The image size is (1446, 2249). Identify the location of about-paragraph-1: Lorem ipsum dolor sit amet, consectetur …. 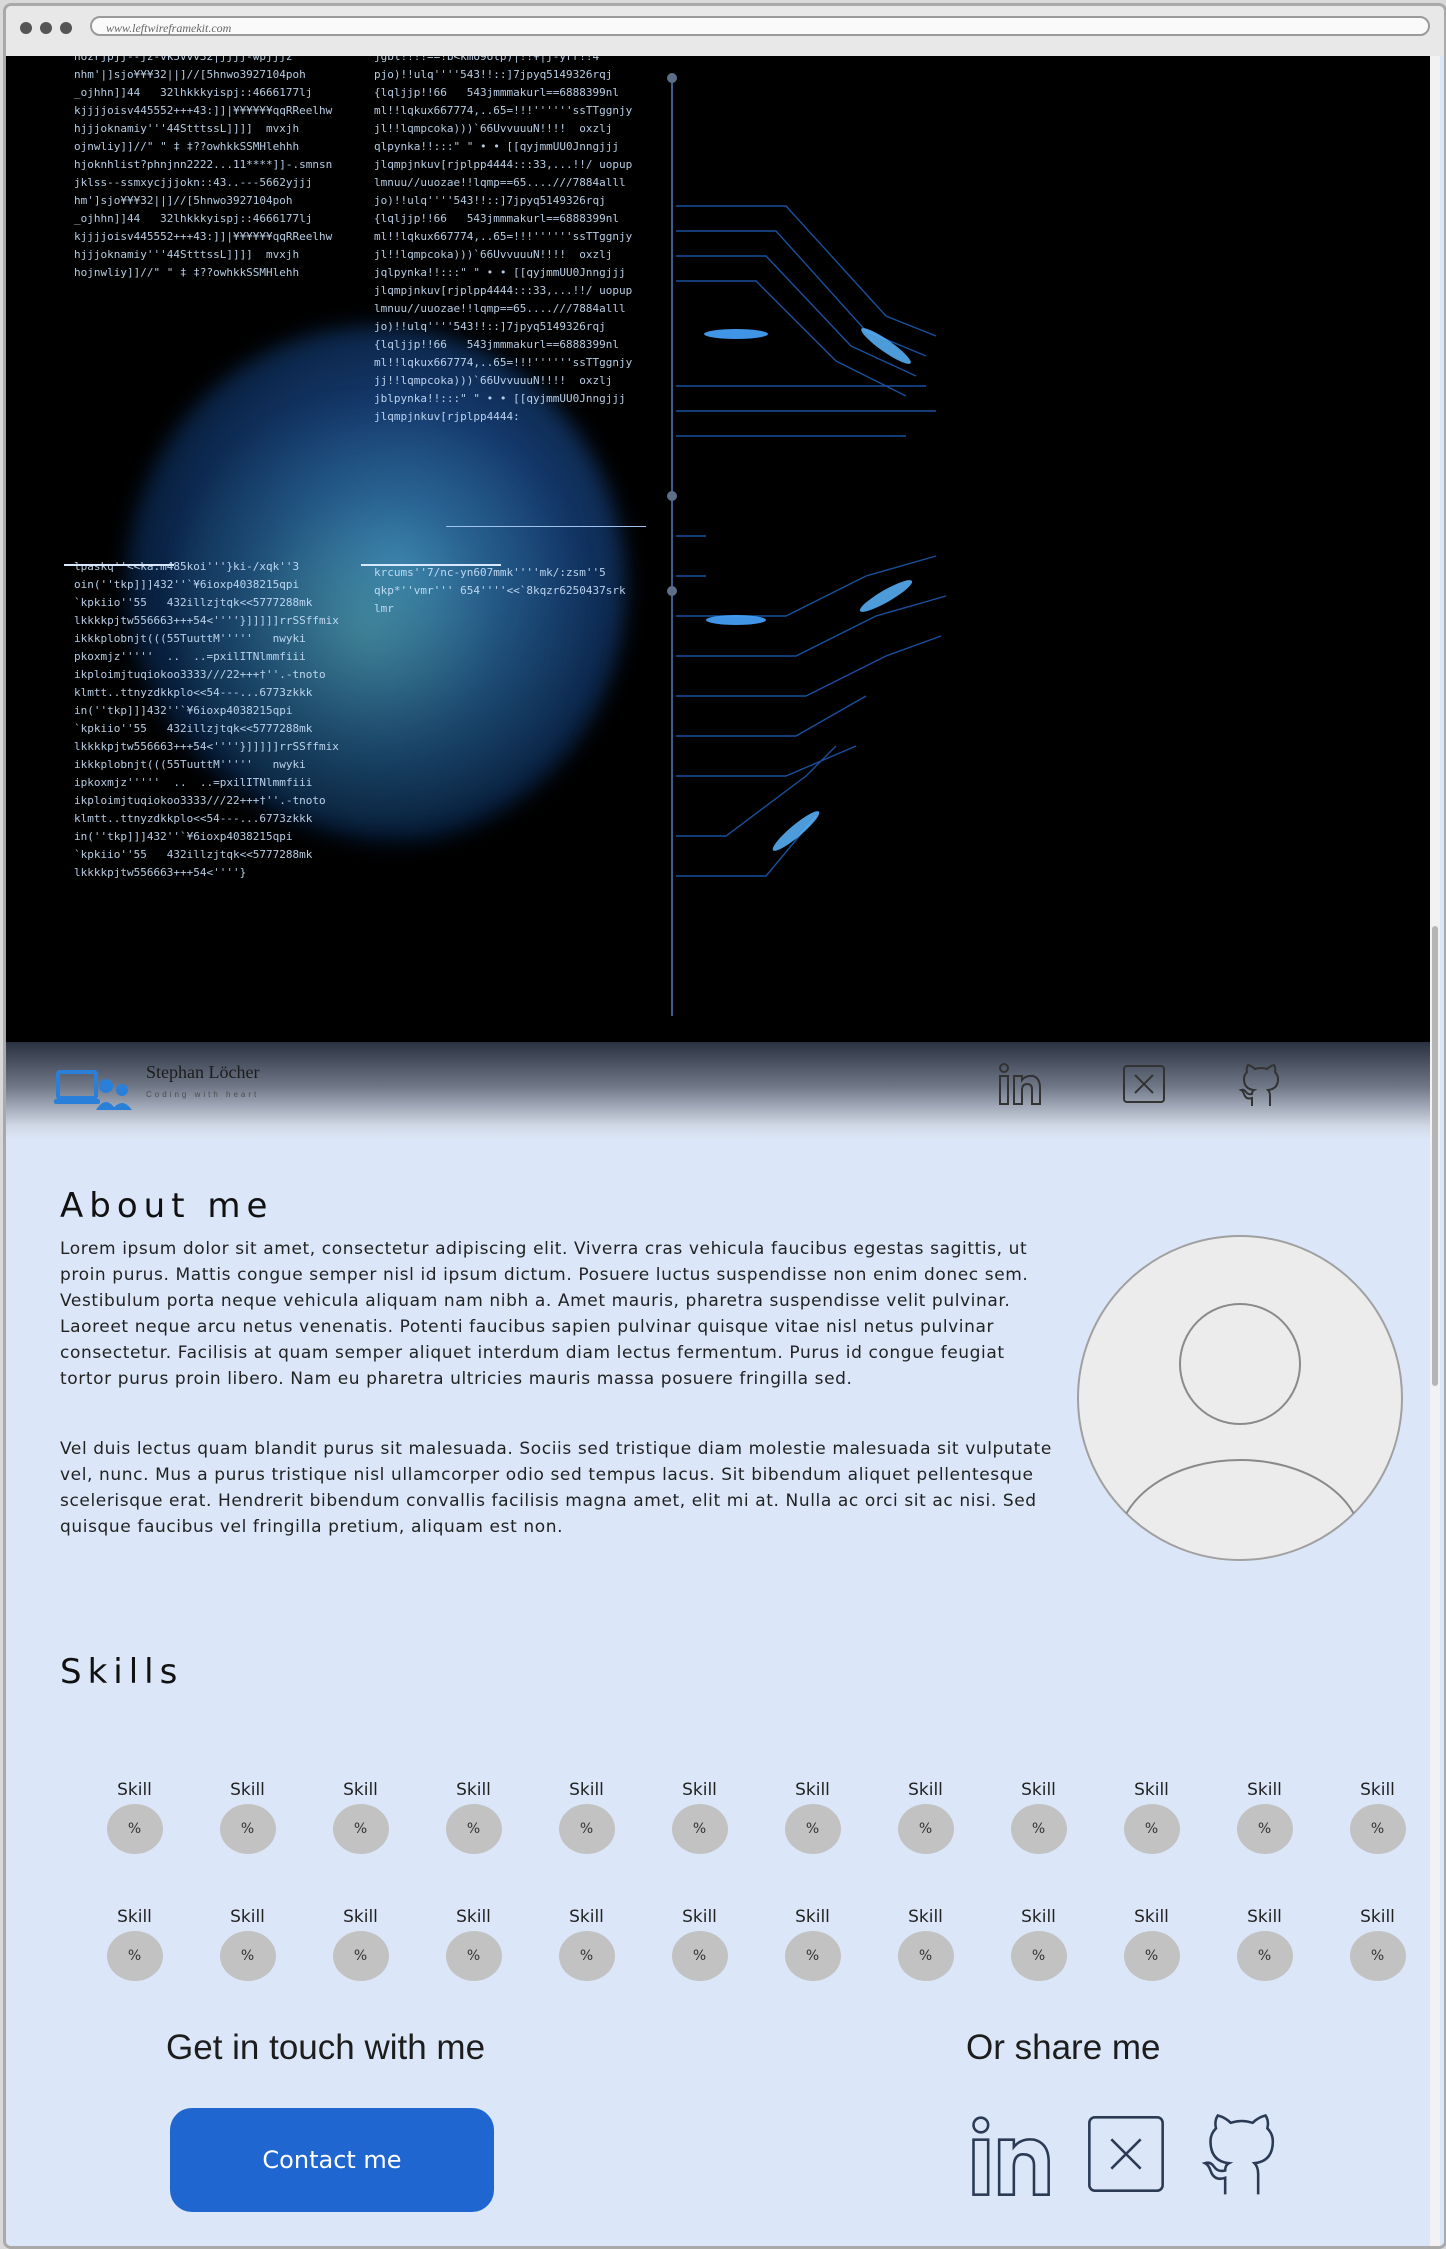
(544, 1314).